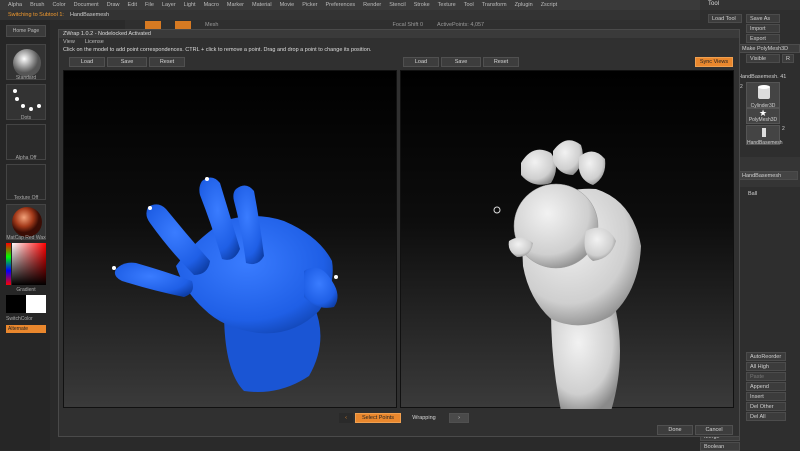 This screenshot has width=800, height=451. Describe the element at coordinates (167, 62) in the screenshot. I see `left-reset-button: Reset` at that location.